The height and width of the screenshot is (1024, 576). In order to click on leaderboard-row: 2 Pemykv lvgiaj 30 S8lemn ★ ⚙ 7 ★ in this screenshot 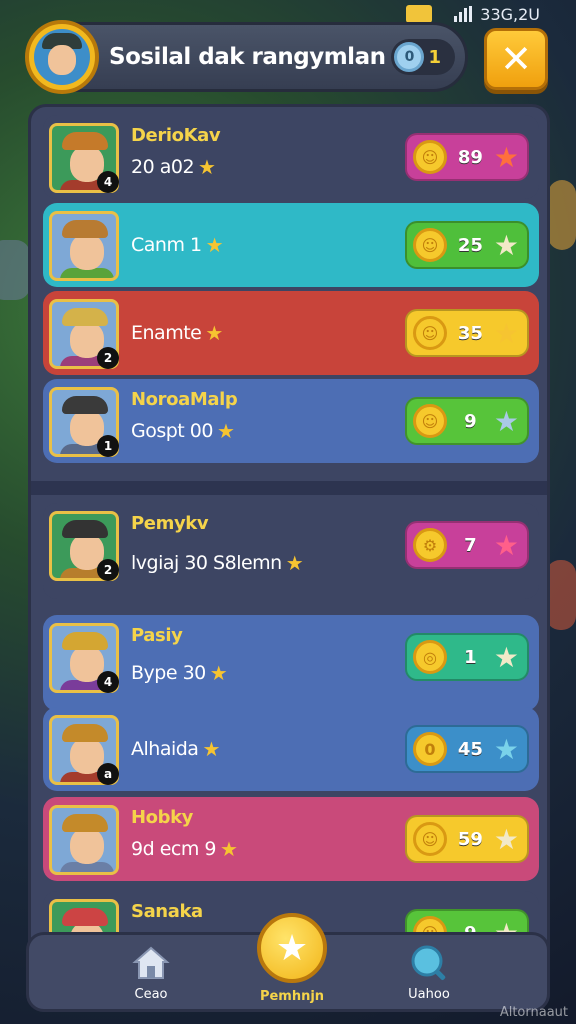, I will do `click(291, 551)`.